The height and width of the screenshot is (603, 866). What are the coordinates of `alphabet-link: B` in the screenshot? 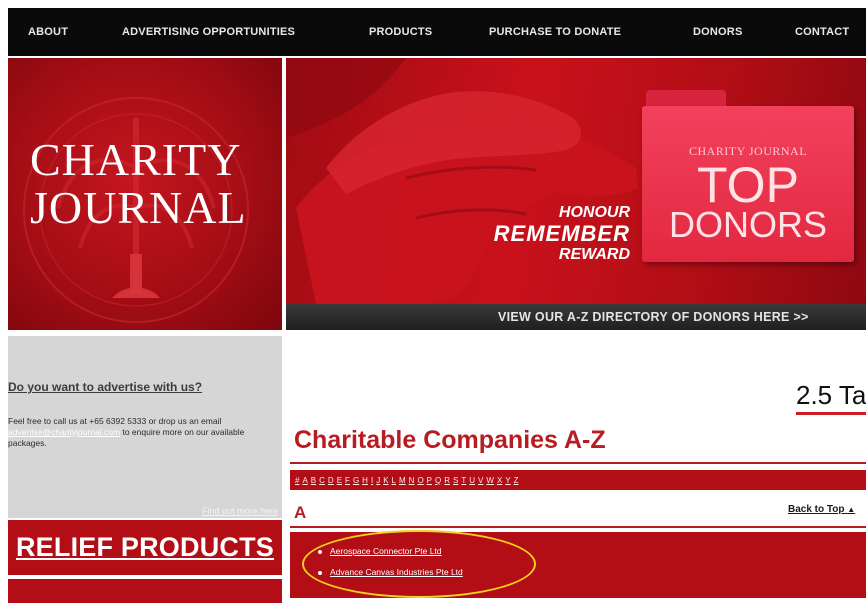 It's located at (313, 480).